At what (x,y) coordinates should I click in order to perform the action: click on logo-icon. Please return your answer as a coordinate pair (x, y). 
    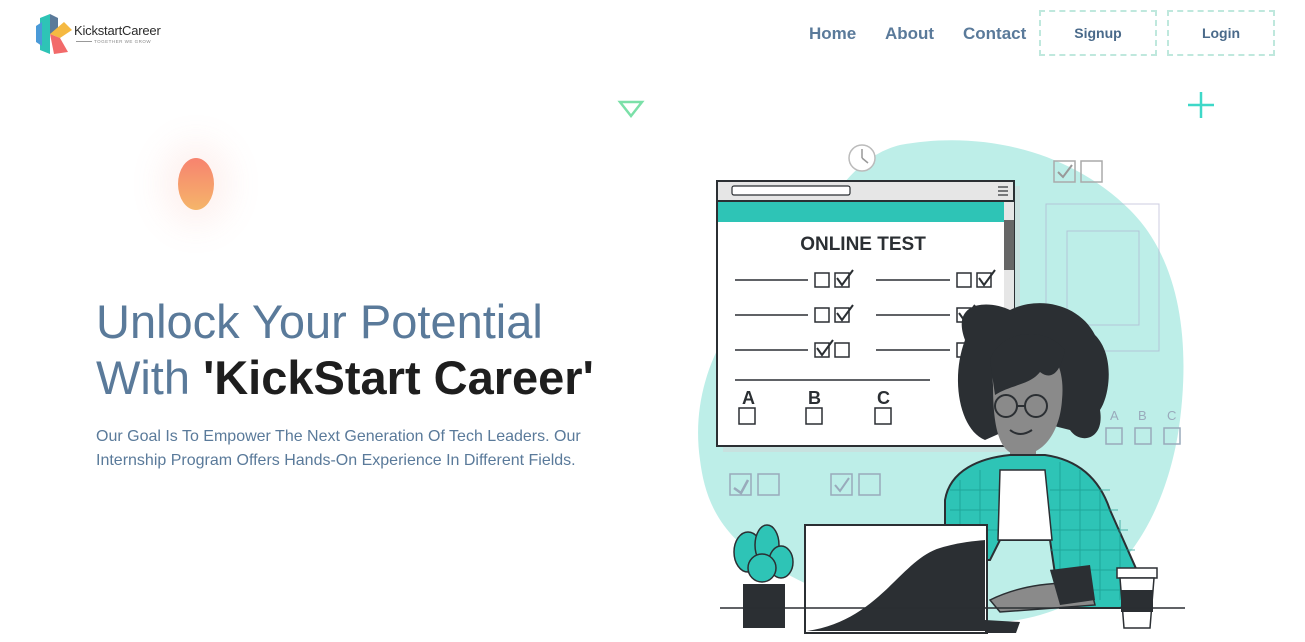
    Looking at the image, I should click on (54, 34).